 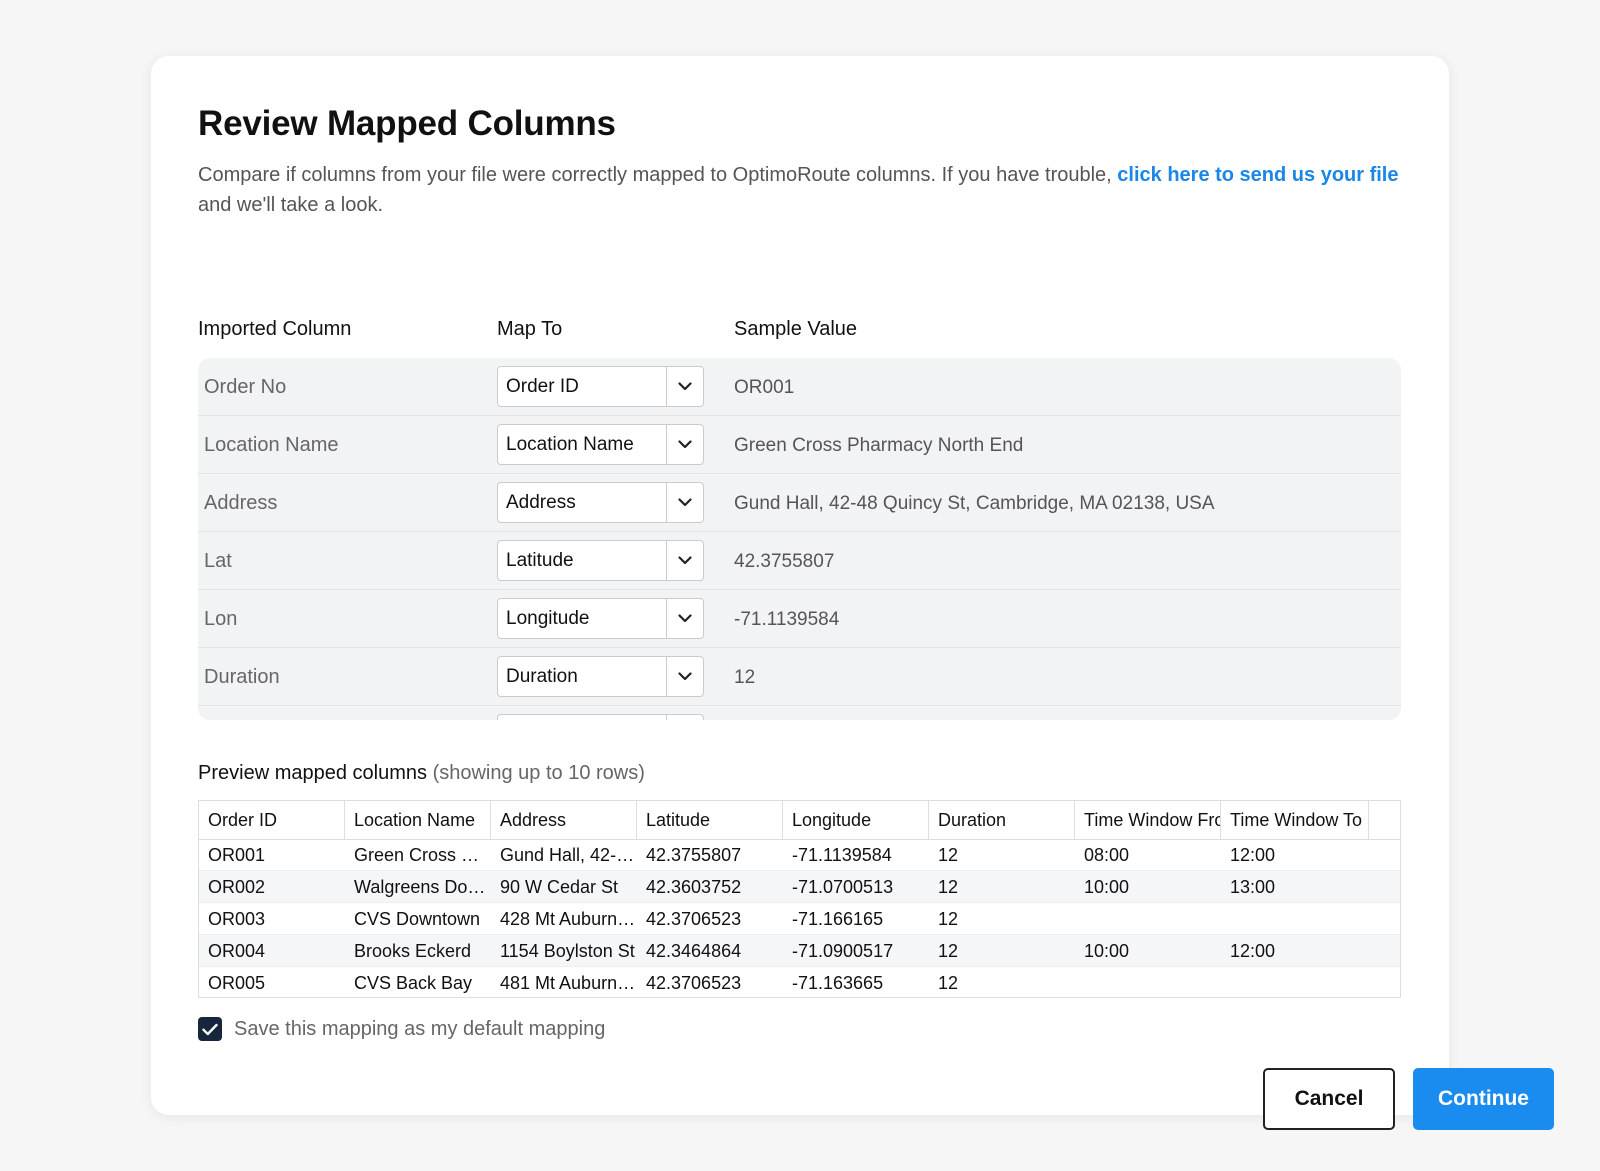 What do you see at coordinates (1257, 175) in the screenshot?
I see `send-file-link: click here to send us your file` at bounding box center [1257, 175].